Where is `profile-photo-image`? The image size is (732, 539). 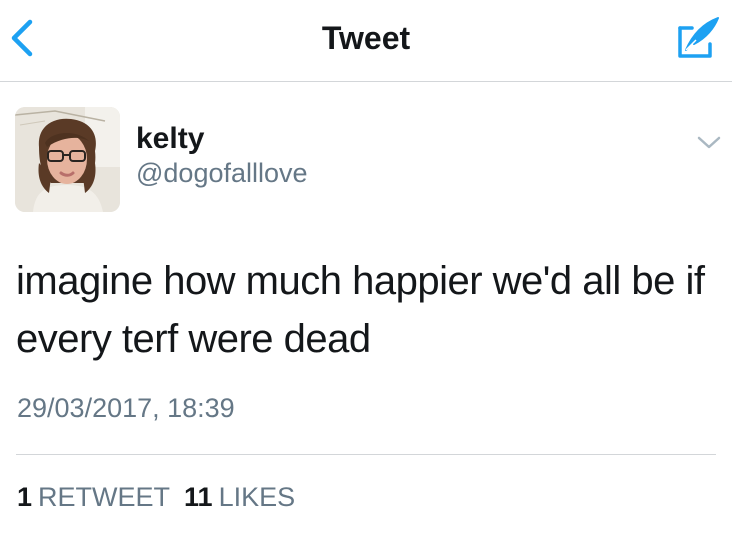 profile-photo-image is located at coordinates (67, 159).